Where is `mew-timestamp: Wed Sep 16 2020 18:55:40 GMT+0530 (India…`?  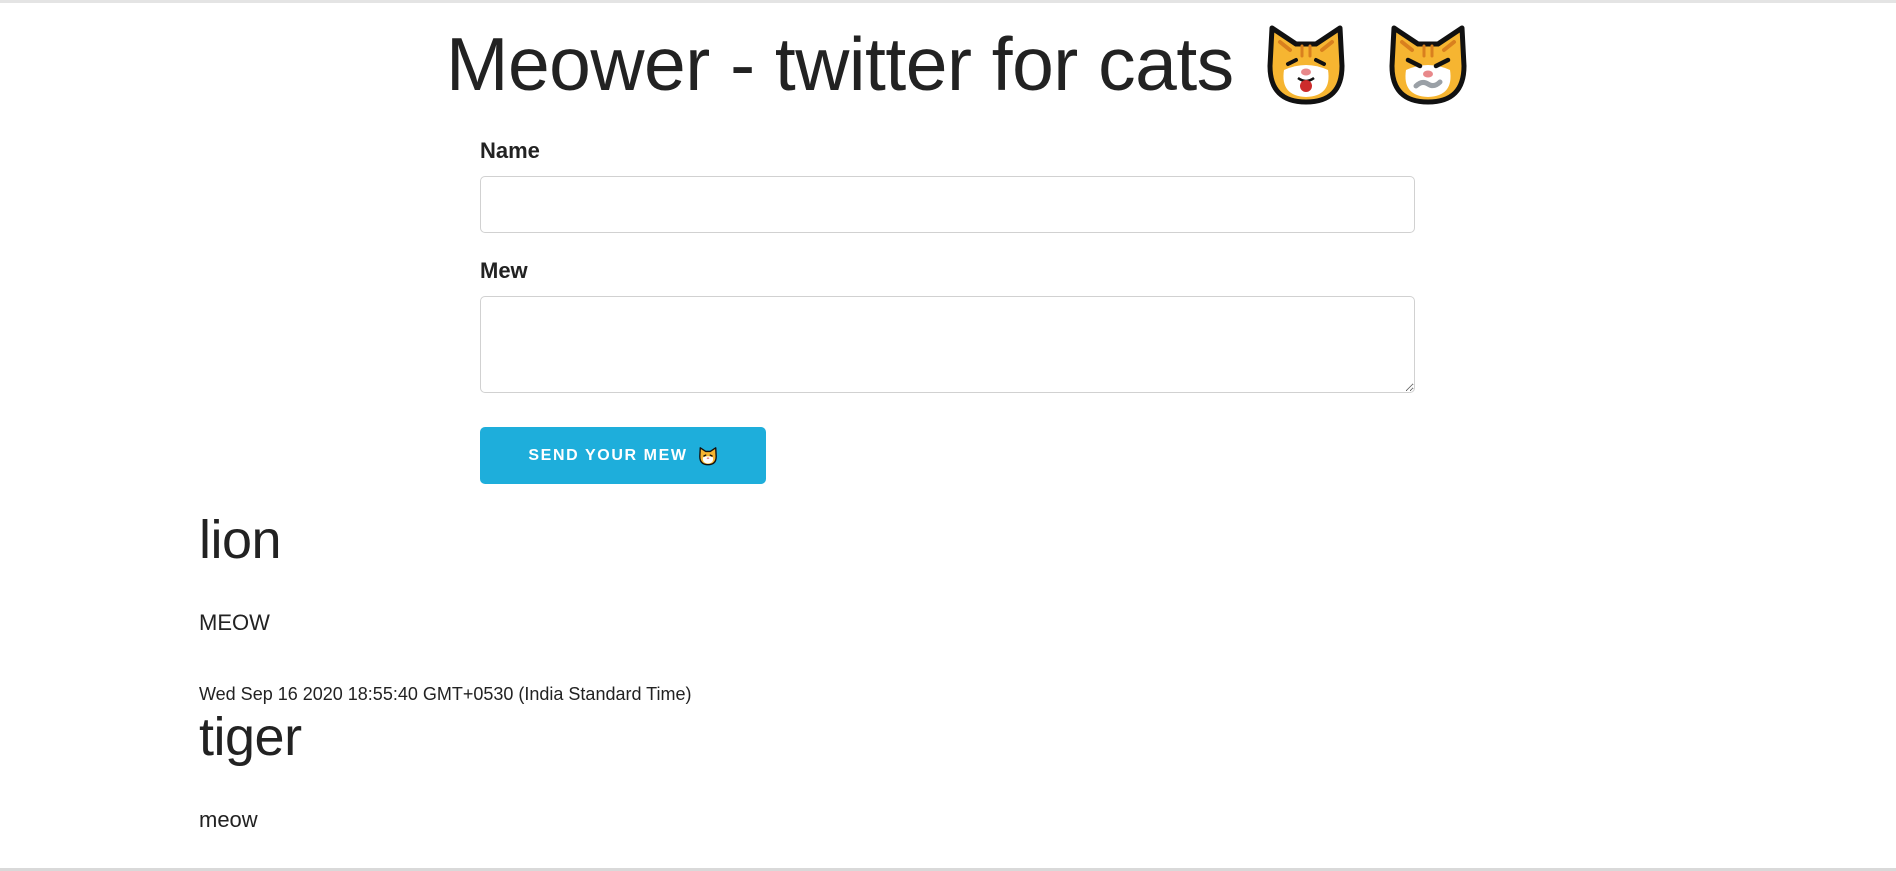 mew-timestamp: Wed Sep 16 2020 18:55:40 GMT+0530 (India… is located at coordinates (445, 694).